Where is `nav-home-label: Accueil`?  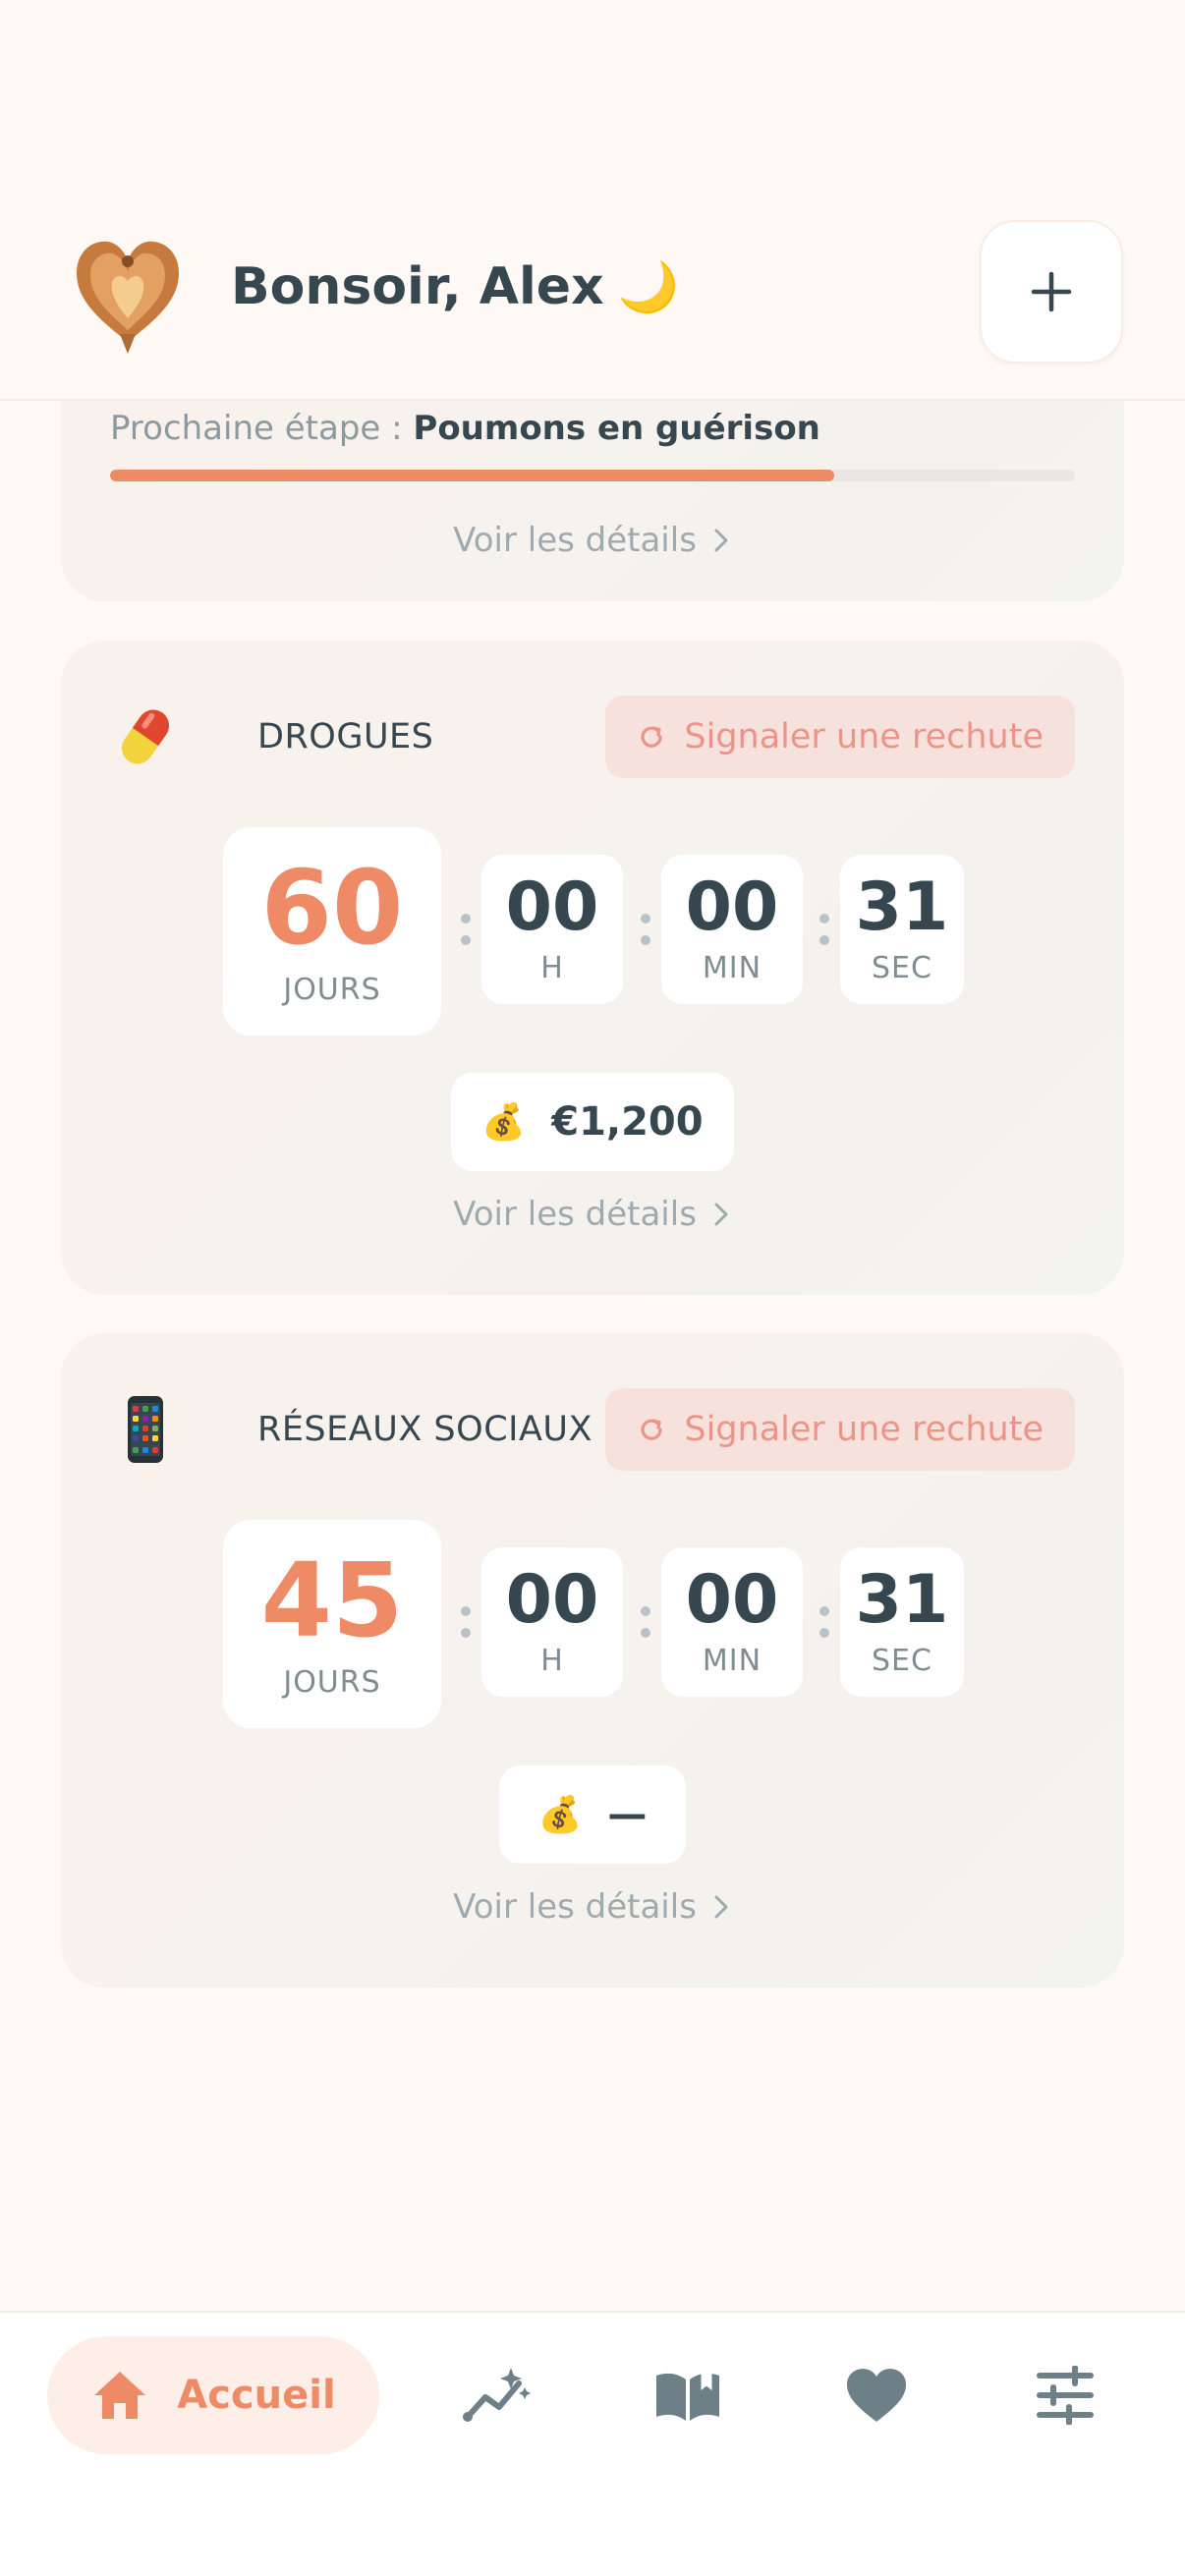 nav-home-label: Accueil is located at coordinates (256, 2395).